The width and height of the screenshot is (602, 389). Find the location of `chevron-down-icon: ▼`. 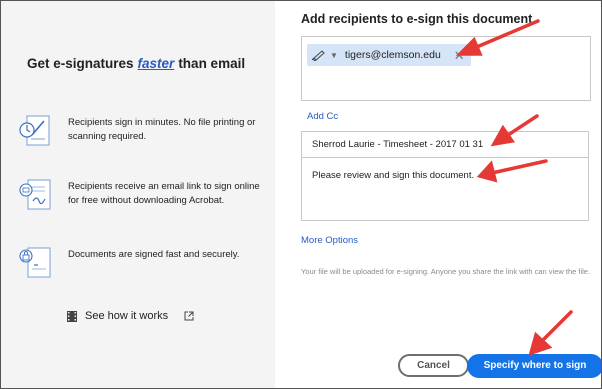

chevron-down-icon: ▼ is located at coordinates (334, 55).